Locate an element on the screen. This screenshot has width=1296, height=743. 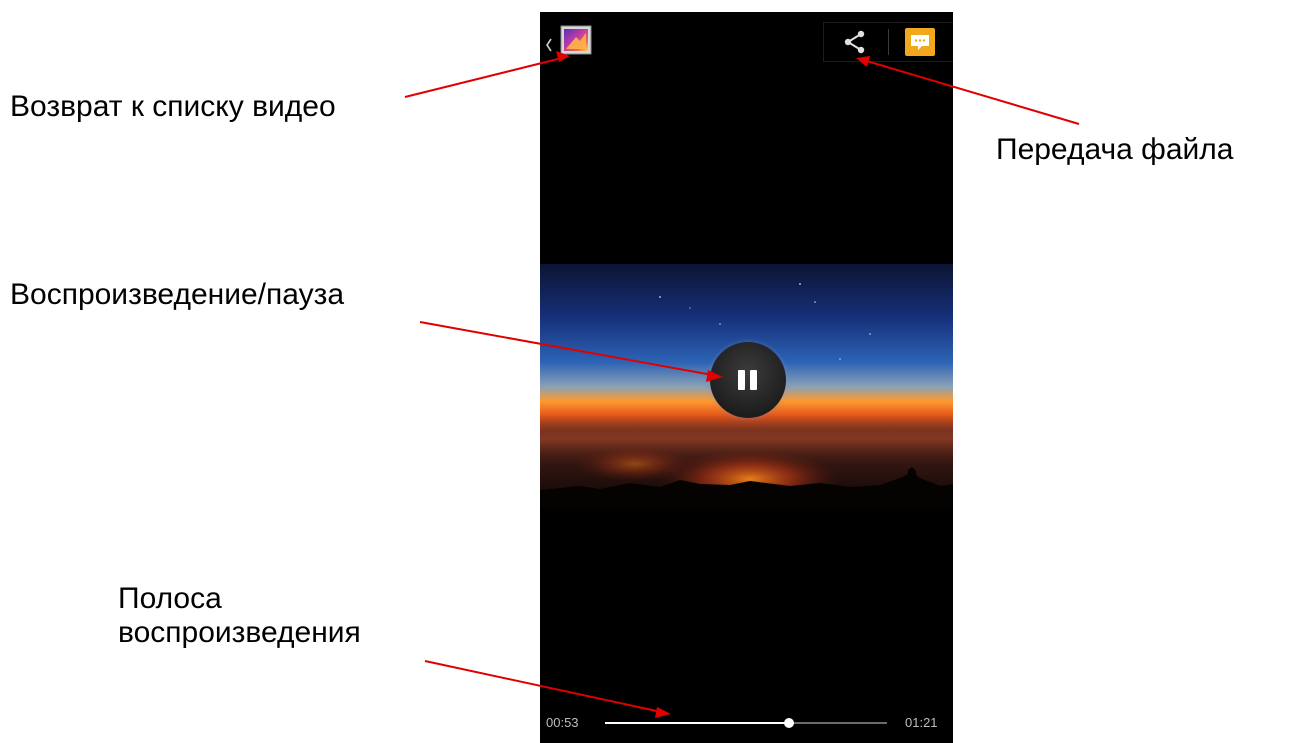
annotation-seek-line-2: воспроизведения is located at coordinates (239, 632).